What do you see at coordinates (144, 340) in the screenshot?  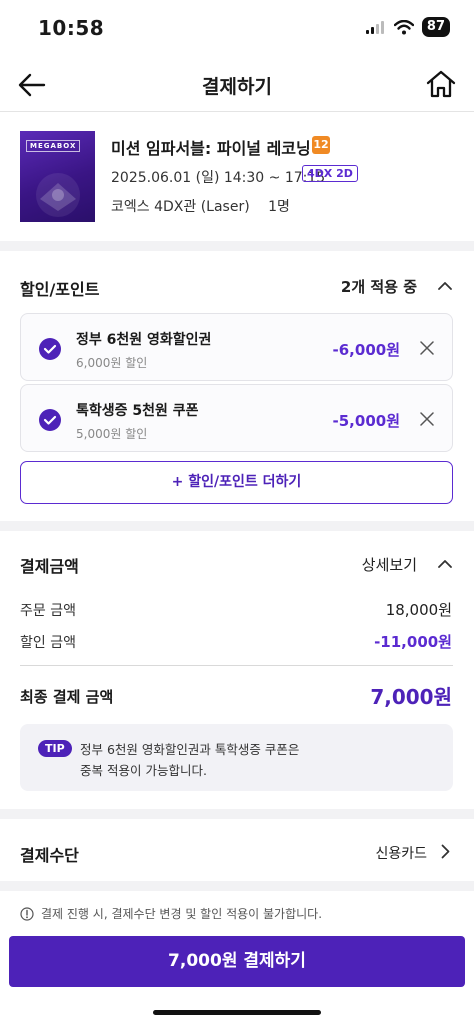 I see `coupon-name: 정부 6천원 영화할인권` at bounding box center [144, 340].